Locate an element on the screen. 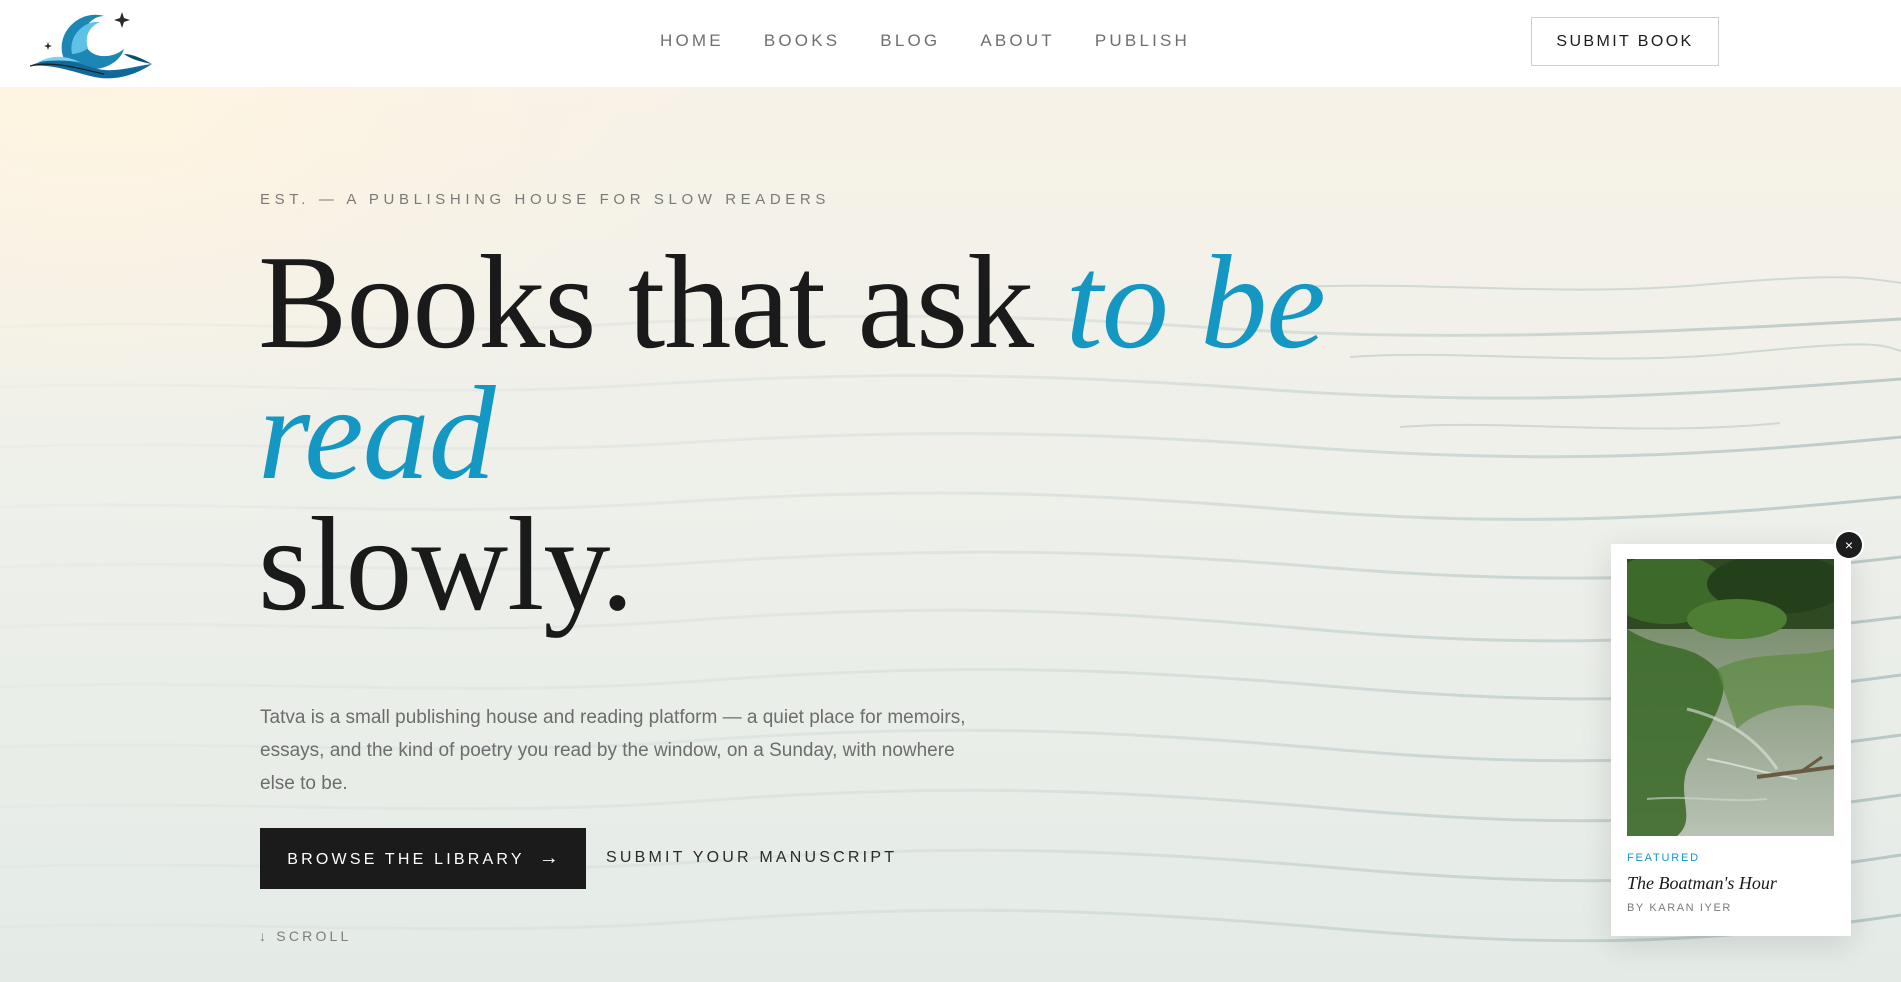 The width and height of the screenshot is (1901, 982). browse-library-label: BROWSE THE LIBRARY is located at coordinates (406, 859).